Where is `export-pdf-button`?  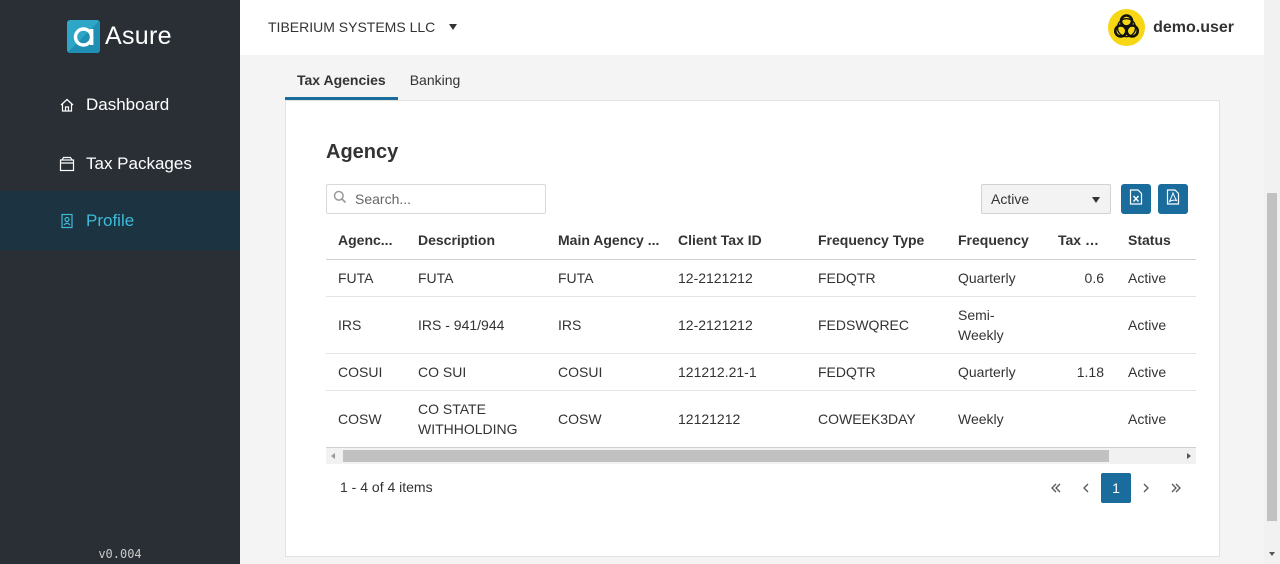 export-pdf-button is located at coordinates (1173, 199).